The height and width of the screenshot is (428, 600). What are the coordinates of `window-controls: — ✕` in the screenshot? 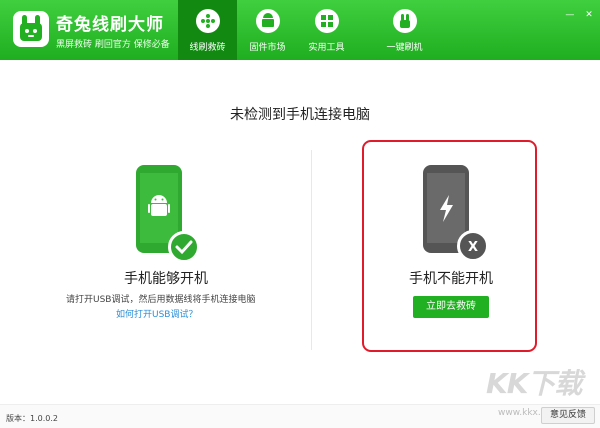 It's located at (579, 11).